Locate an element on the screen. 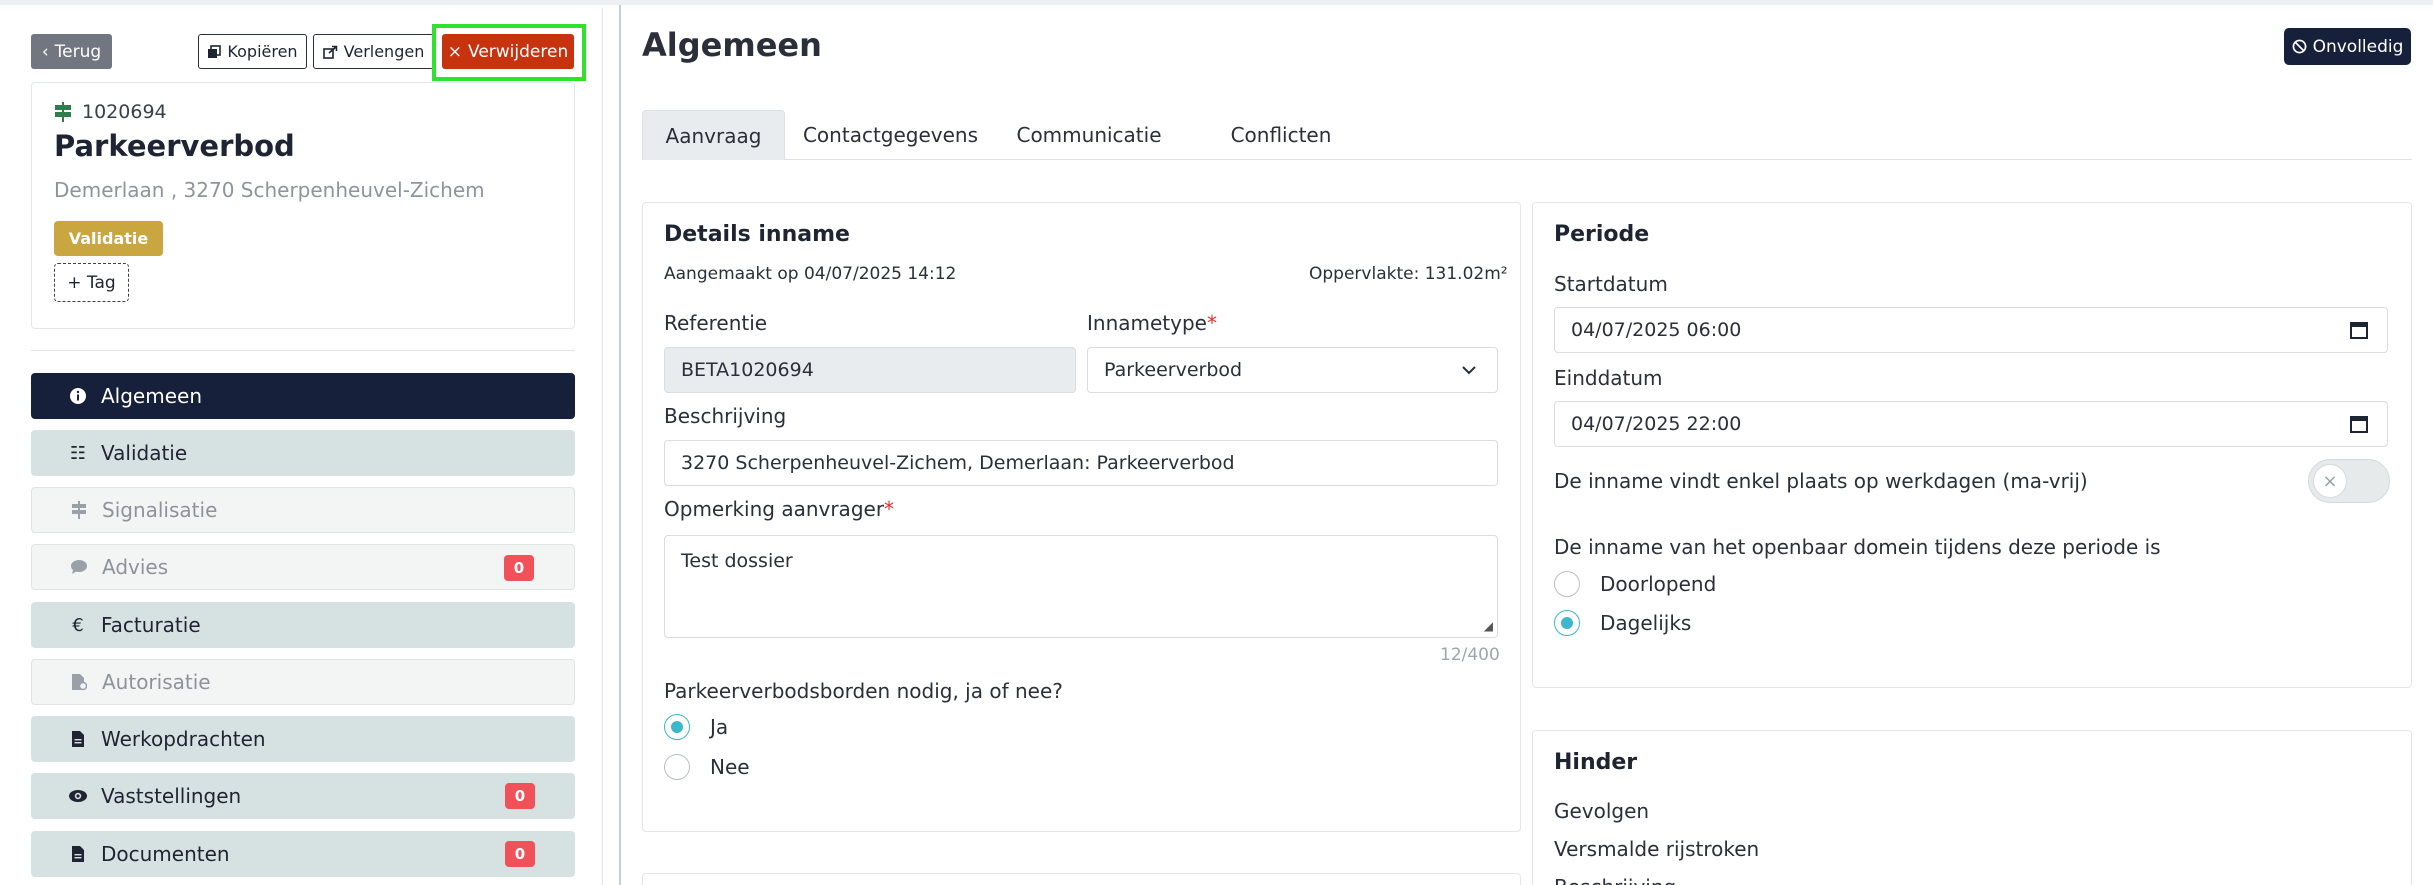  eye-icon is located at coordinates (78, 796).